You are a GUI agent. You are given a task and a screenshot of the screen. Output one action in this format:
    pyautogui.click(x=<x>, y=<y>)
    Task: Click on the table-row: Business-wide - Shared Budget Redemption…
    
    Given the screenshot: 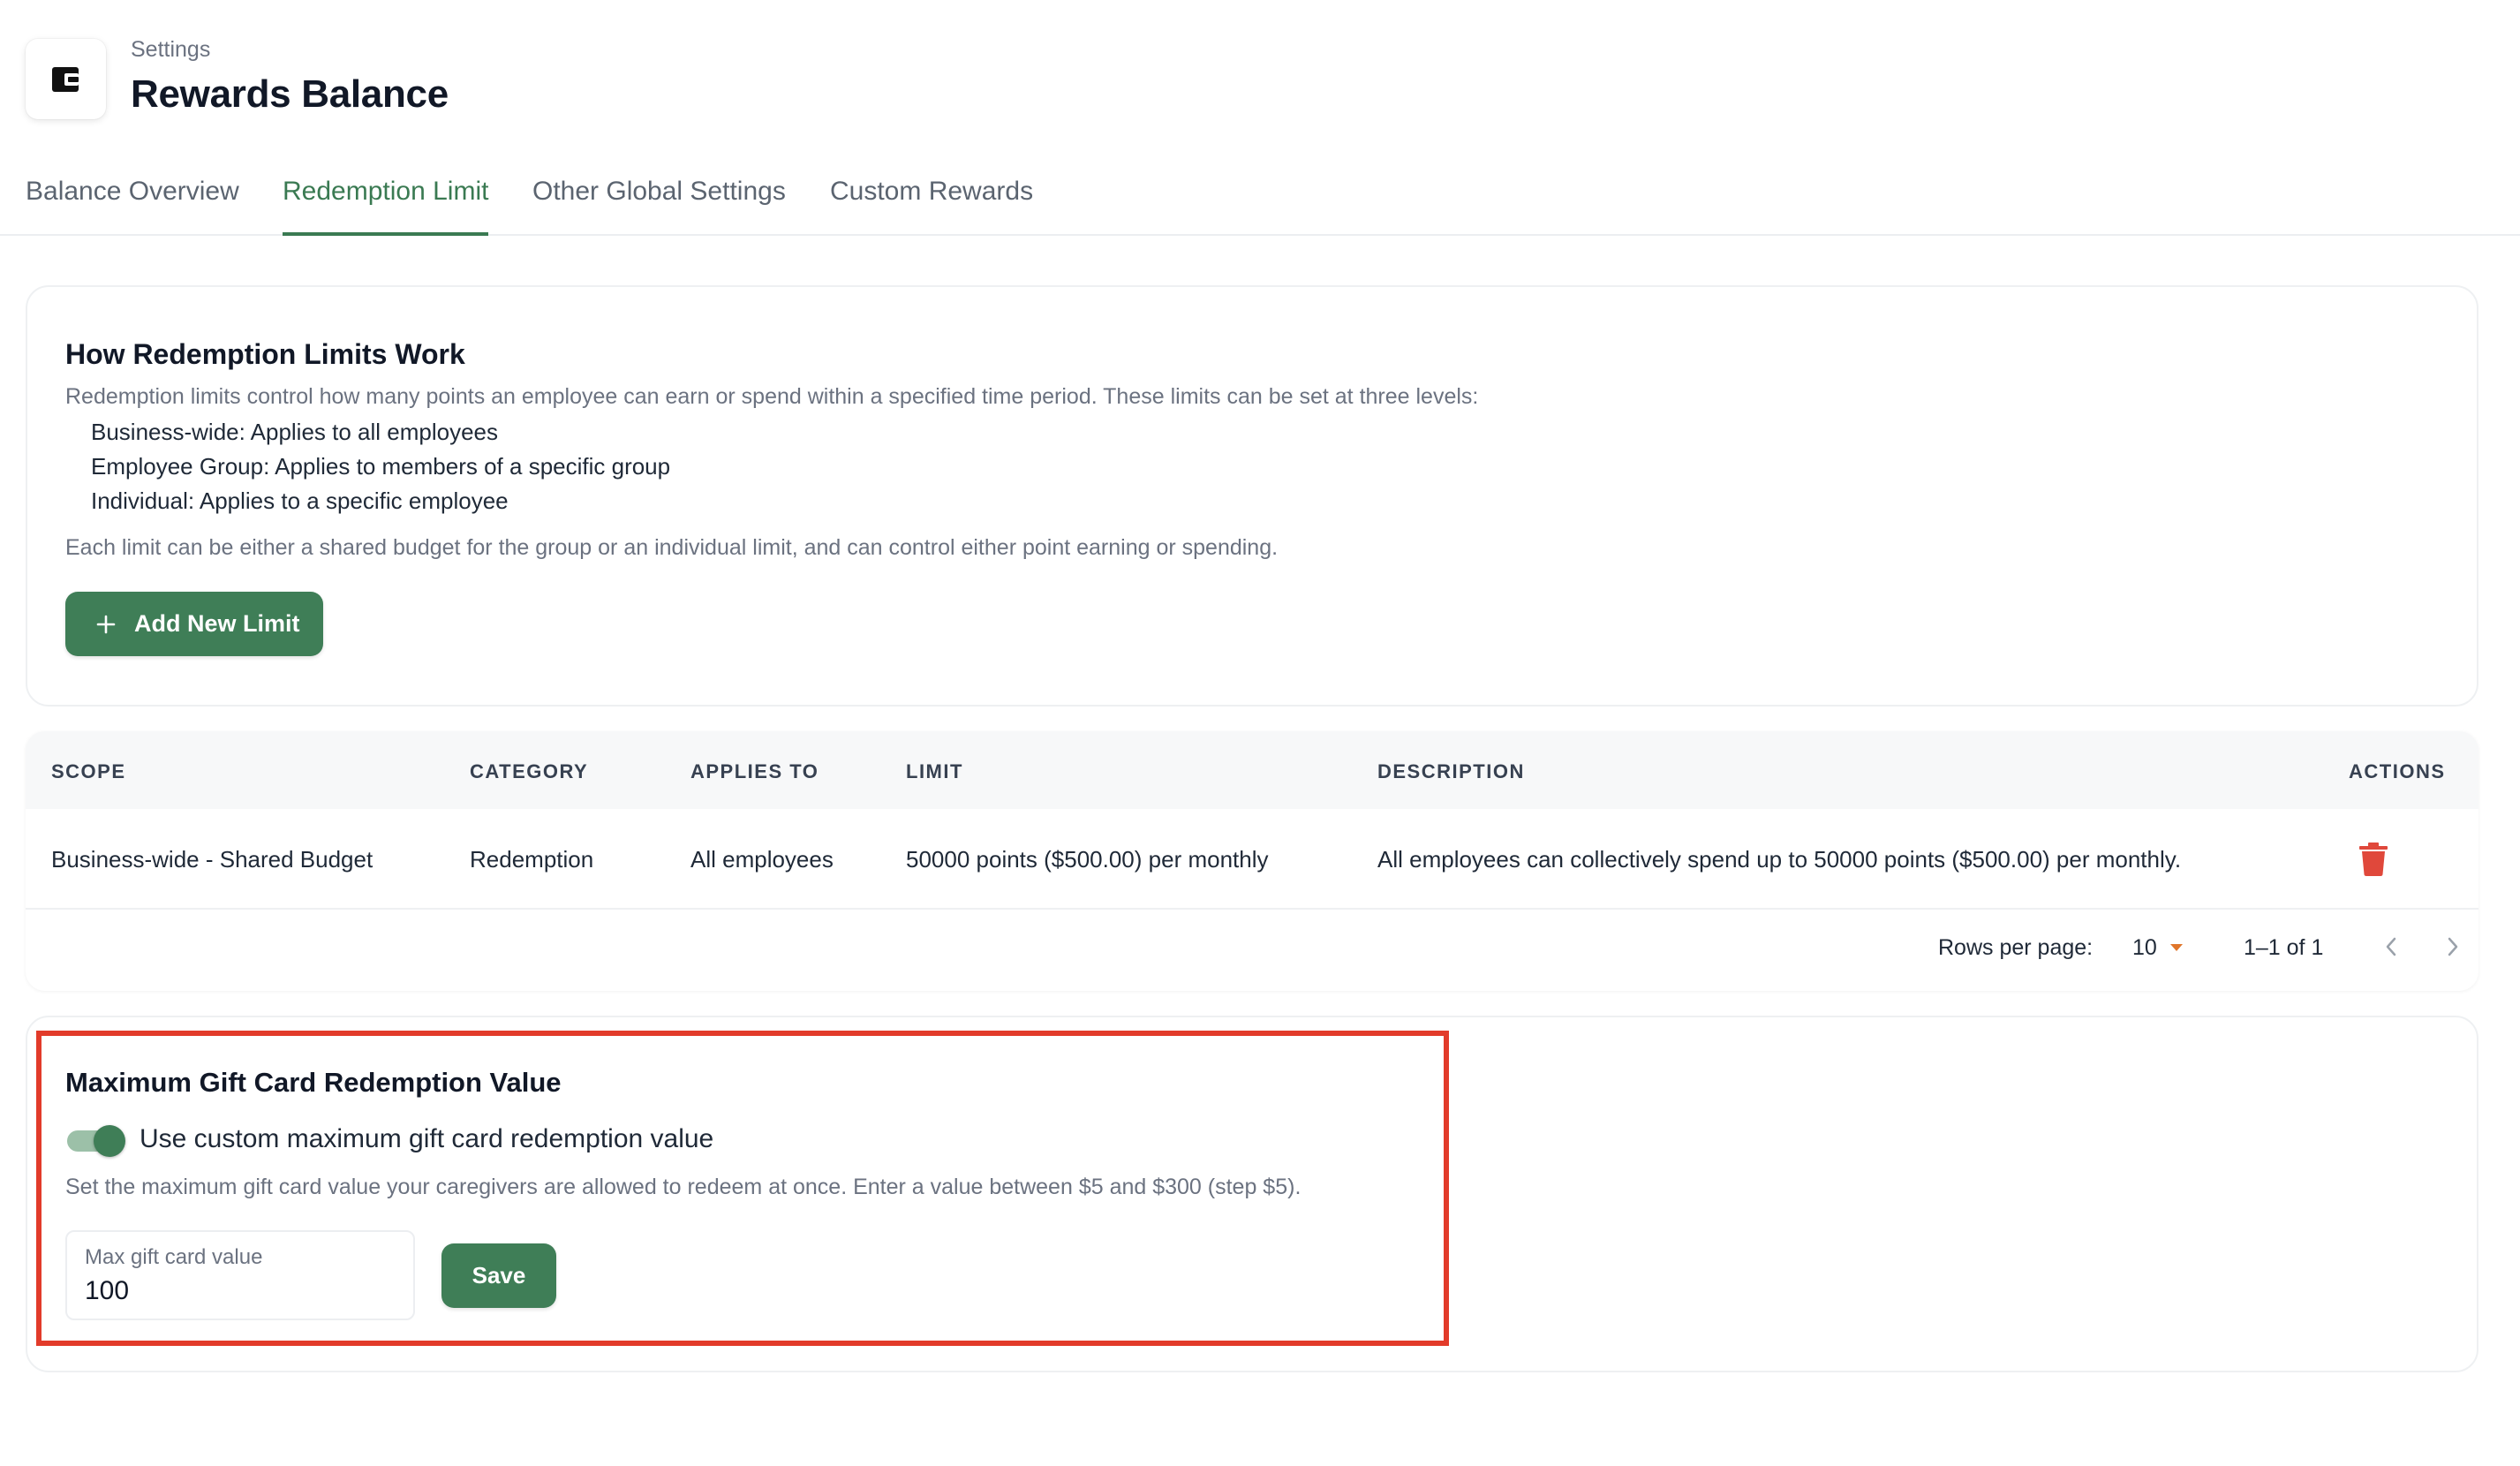 What is the action you would take?
    pyautogui.click(x=1252, y=859)
    